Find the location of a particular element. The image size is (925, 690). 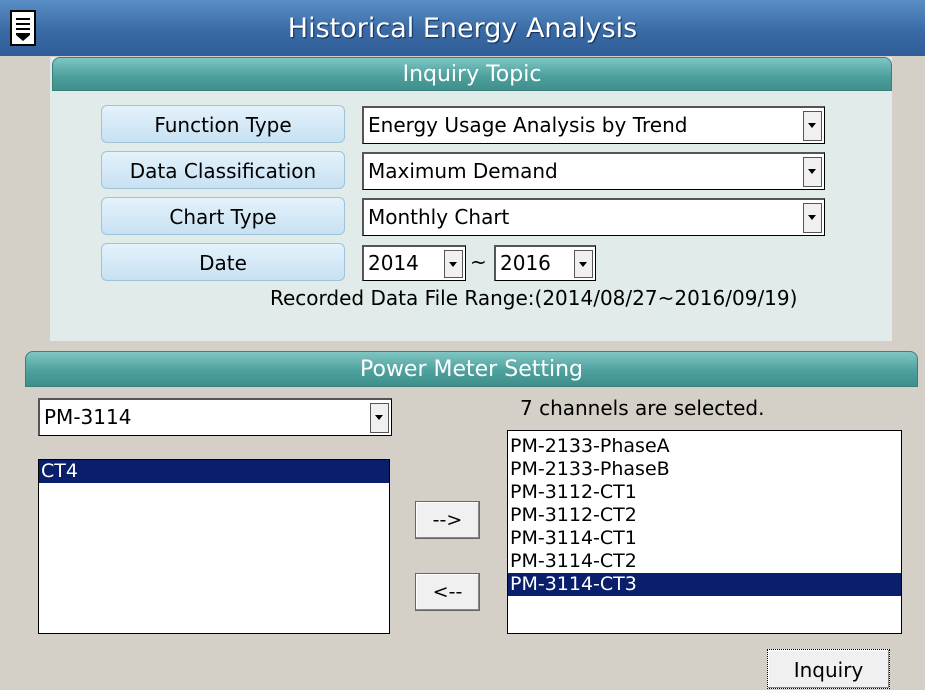

available-channels-list: CT4 is located at coordinates (214, 546).